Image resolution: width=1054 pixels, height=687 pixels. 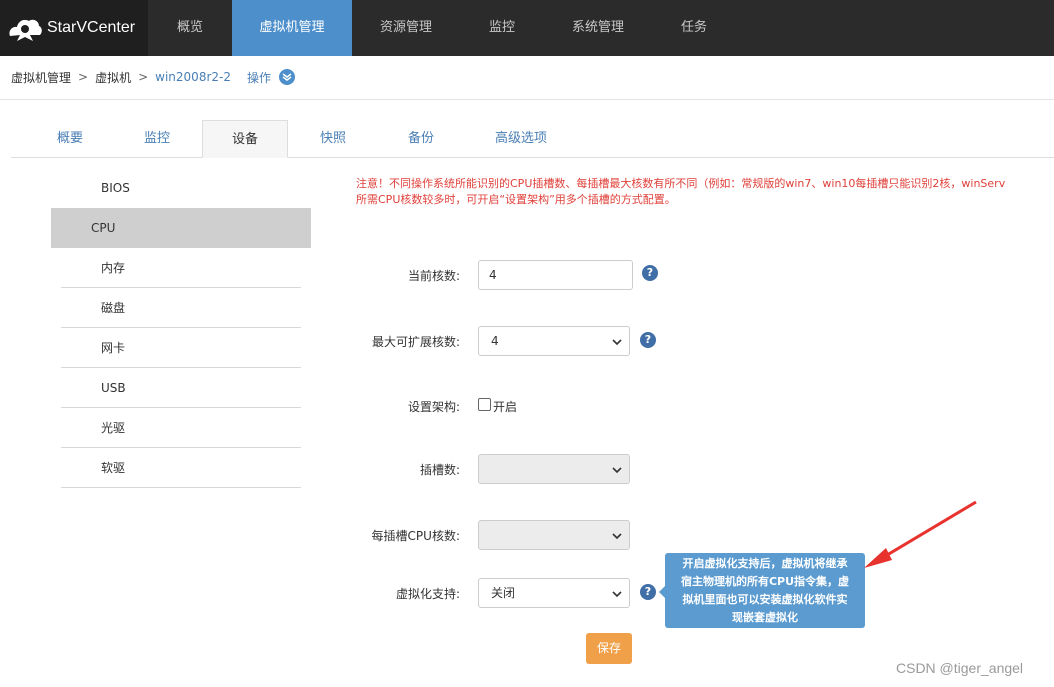 What do you see at coordinates (960, 668) in the screenshot?
I see `watermark: CSDN @tiger_angel` at bounding box center [960, 668].